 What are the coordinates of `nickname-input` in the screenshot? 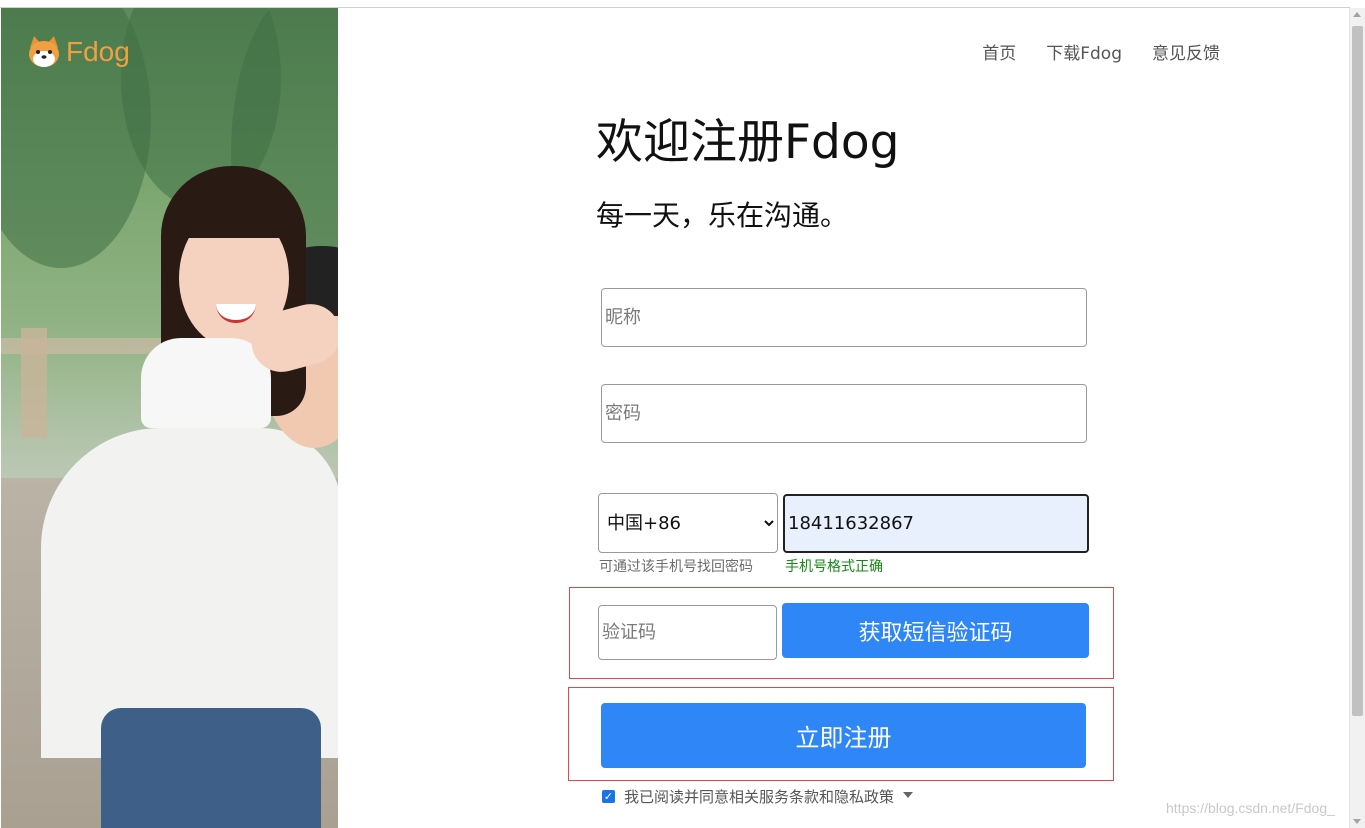 It's located at (844, 317).